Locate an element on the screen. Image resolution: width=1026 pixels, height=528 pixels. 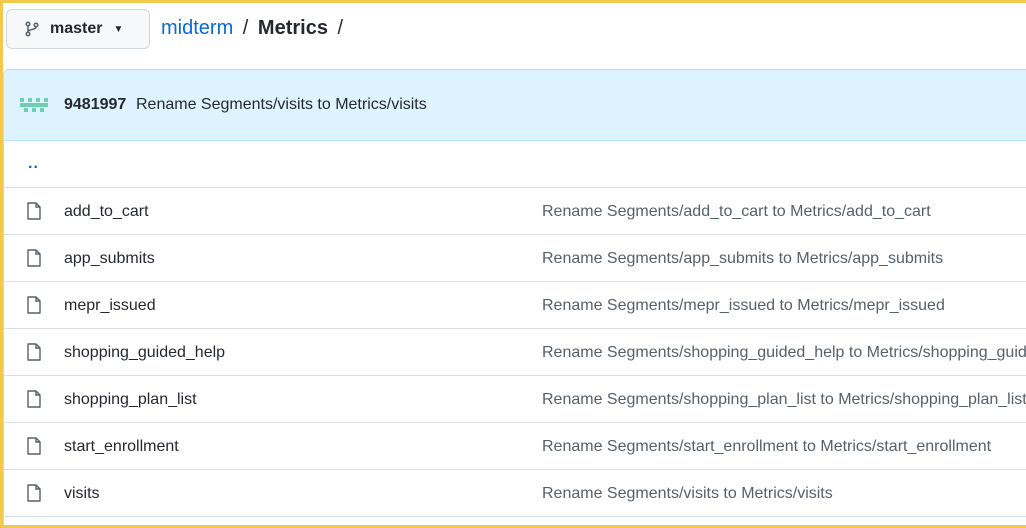
file-name-link: add_to_cart is located at coordinates (106, 212).